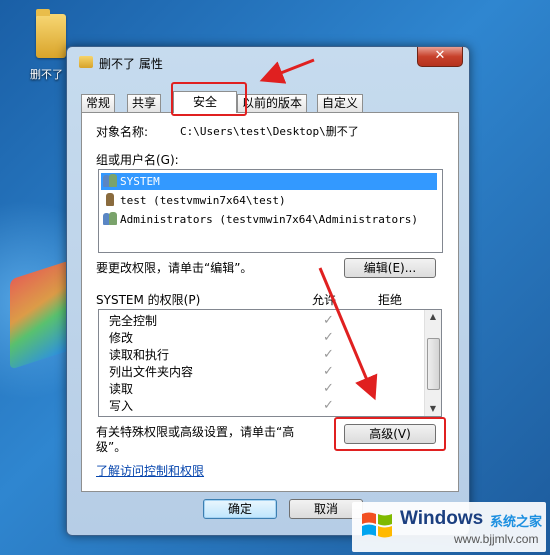  What do you see at coordinates (496, 539) in the screenshot?
I see `watermark-url: www.bjjmlv.com` at bounding box center [496, 539].